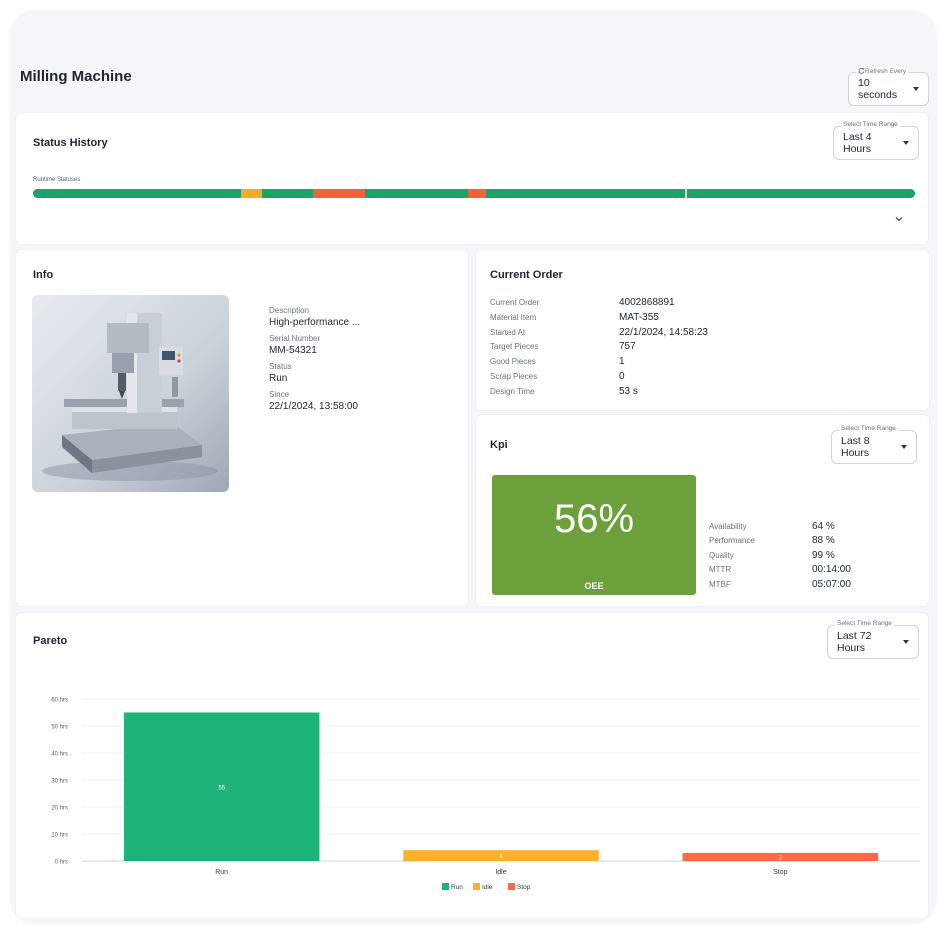  Describe the element at coordinates (831, 569) in the screenshot. I see `kpi-metric-value: 00:14:00` at that location.